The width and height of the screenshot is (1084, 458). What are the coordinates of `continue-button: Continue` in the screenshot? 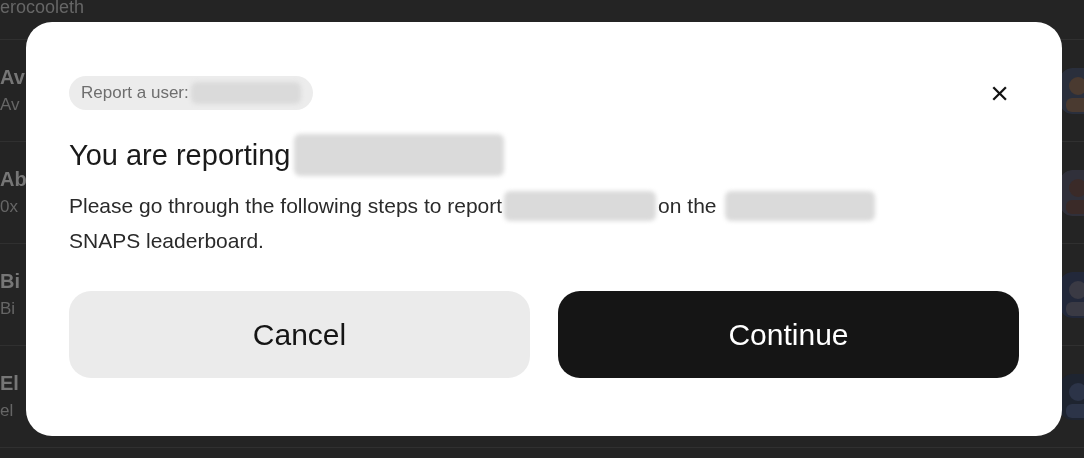 It's located at (788, 334).